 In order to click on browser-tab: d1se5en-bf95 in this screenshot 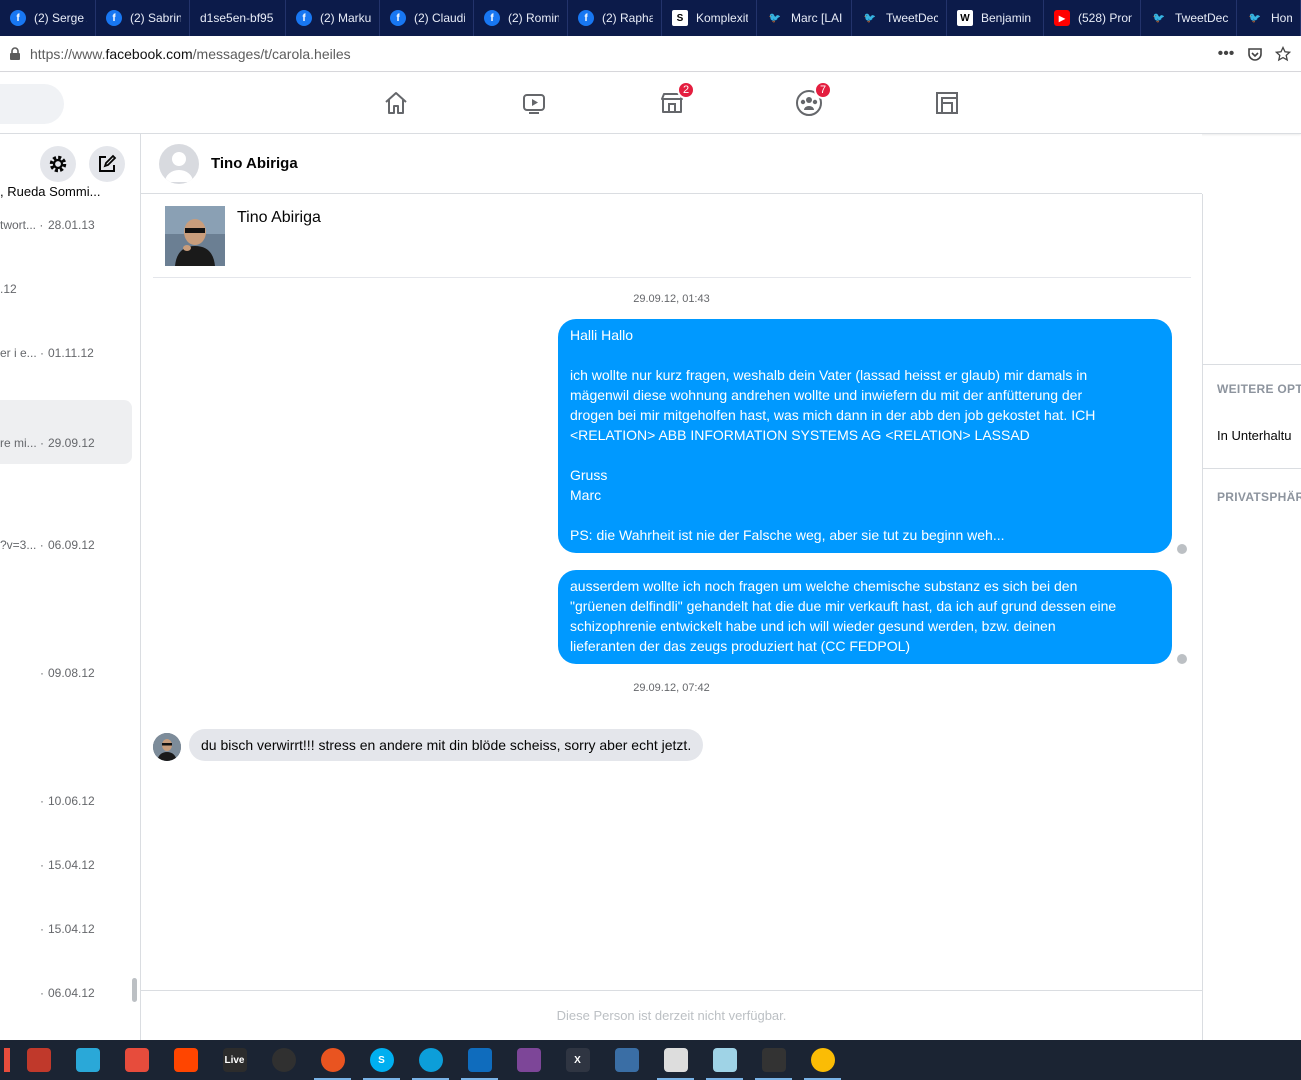, I will do `click(238, 18)`.